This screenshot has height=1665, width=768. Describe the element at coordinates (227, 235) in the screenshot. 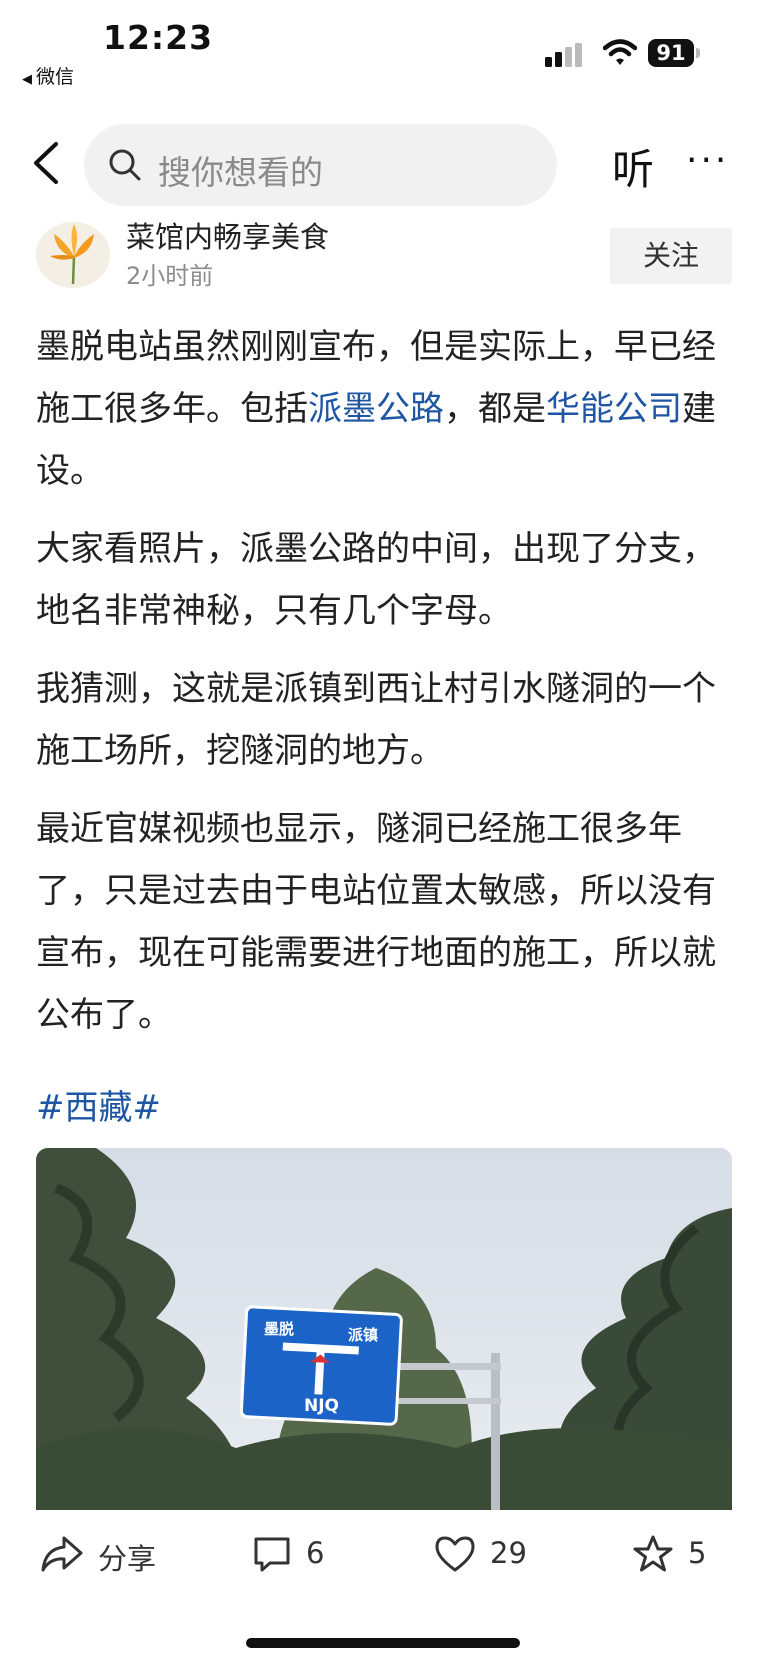

I see `author-name: 菜馆内畅享美食` at that location.